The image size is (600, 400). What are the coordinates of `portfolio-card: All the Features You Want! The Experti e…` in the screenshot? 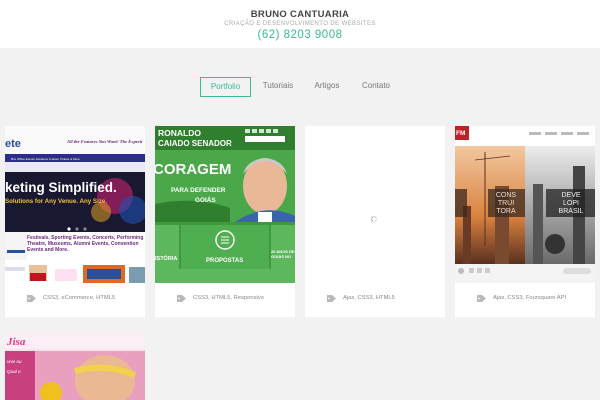 It's located at (75, 221).